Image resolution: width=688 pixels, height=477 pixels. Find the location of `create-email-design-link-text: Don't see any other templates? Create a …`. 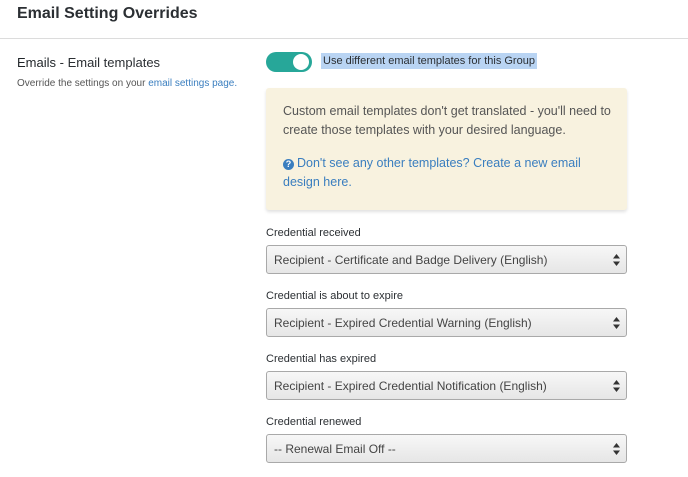

create-email-design-link-text: Don't see any other templates? Create a … is located at coordinates (432, 172).